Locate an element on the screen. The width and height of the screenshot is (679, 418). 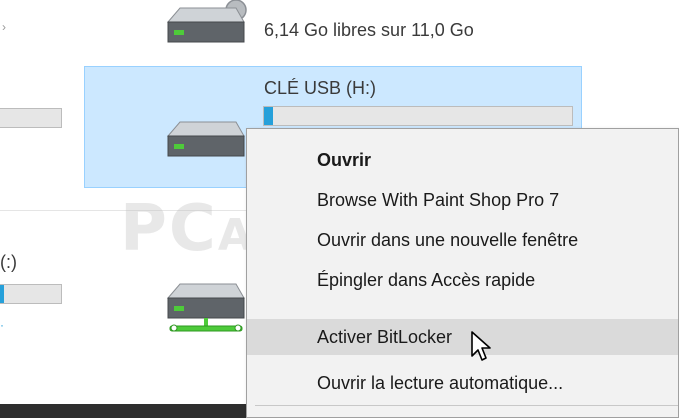
taskbar-strip is located at coordinates (123, 411).